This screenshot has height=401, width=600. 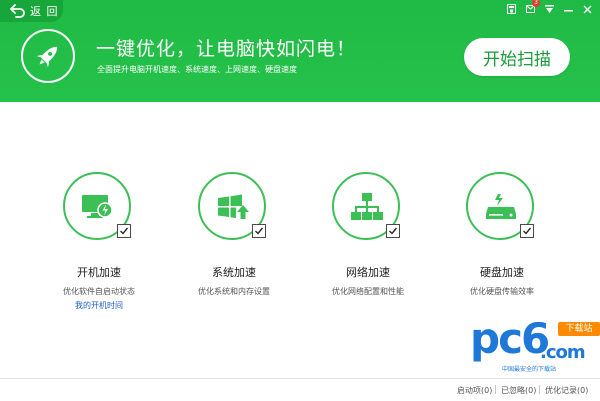 I want to click on network-speedup-circle, so click(x=366, y=206).